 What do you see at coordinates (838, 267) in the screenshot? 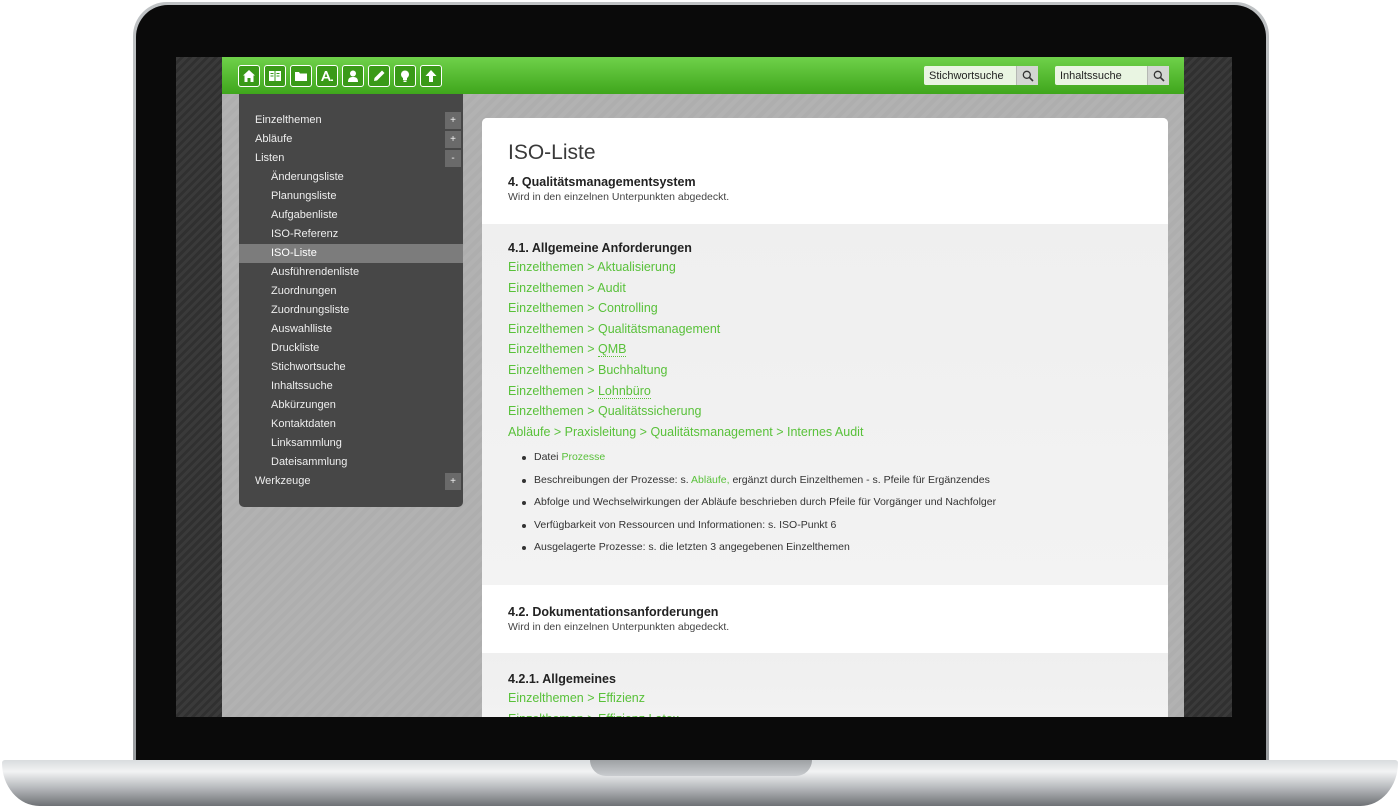
I see `link-aktualisierung: Einzelthemen > Aktualisierung` at bounding box center [838, 267].